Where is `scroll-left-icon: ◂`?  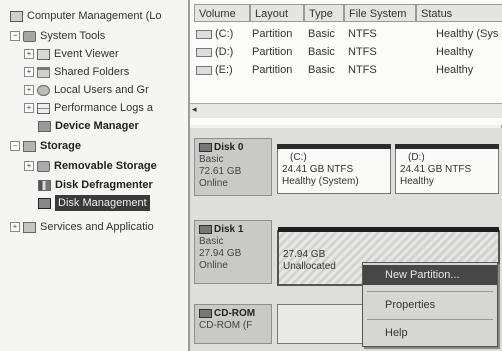 scroll-left-icon: ◂ is located at coordinates (194, 109).